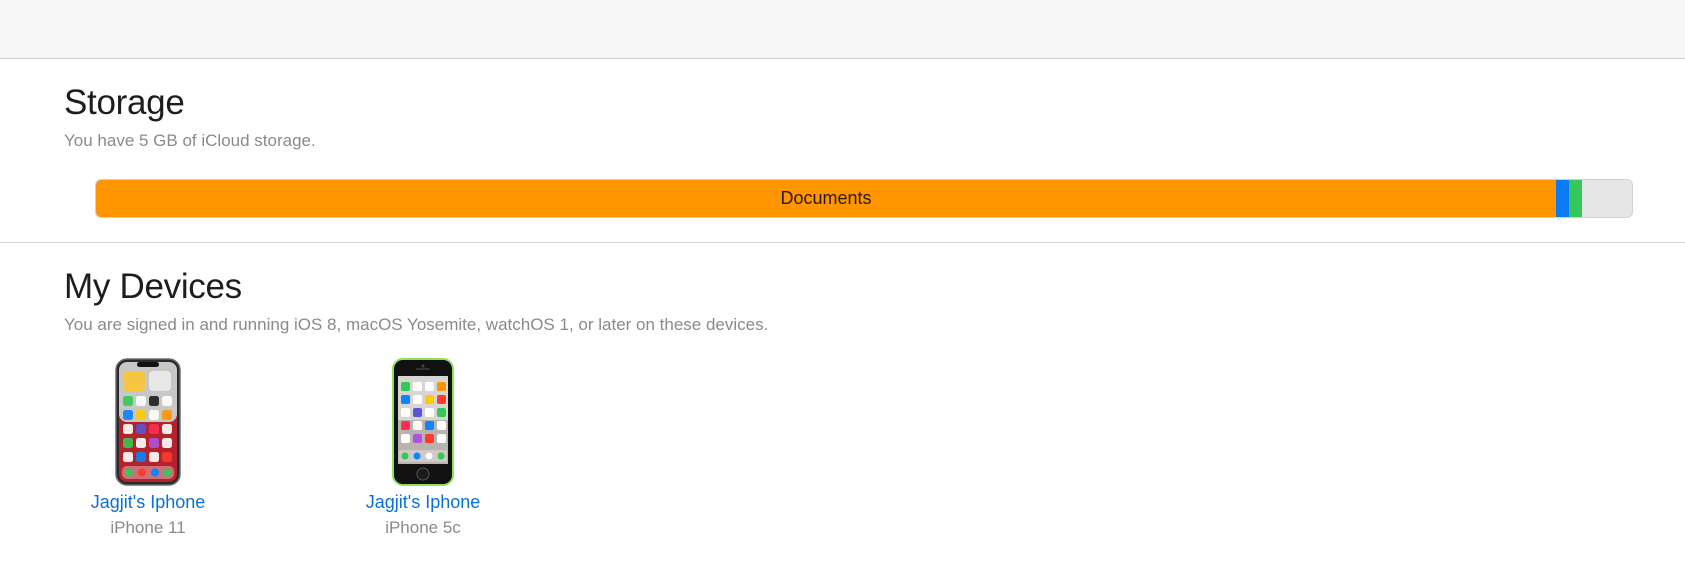 The image size is (1685, 569). I want to click on devices-title: My Devices, so click(153, 286).